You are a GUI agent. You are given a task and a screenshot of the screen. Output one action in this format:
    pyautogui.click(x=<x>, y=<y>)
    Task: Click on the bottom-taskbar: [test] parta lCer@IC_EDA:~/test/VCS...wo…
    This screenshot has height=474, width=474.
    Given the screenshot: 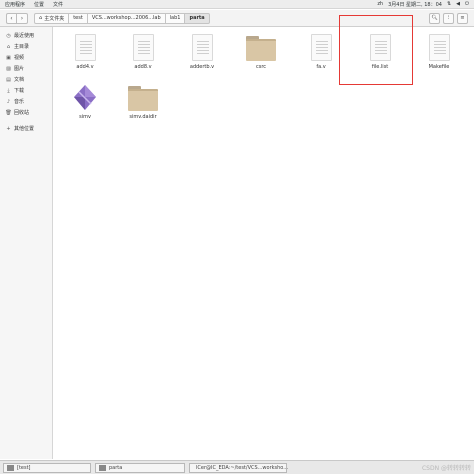 What is the action you would take?
    pyautogui.click(x=237, y=467)
    